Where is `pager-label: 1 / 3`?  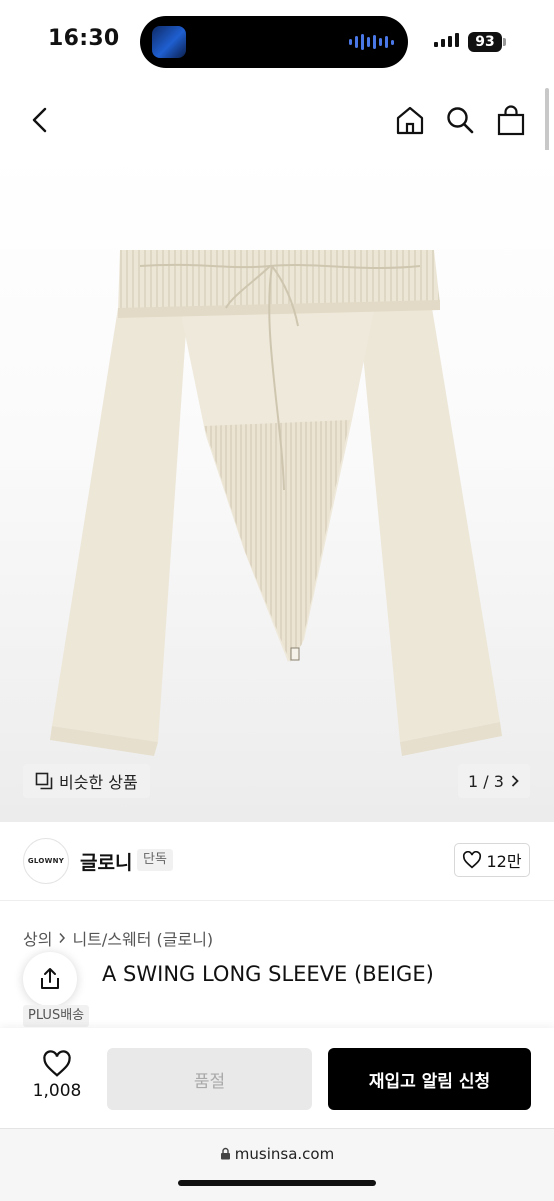 pager-label: 1 / 3 is located at coordinates (486, 781).